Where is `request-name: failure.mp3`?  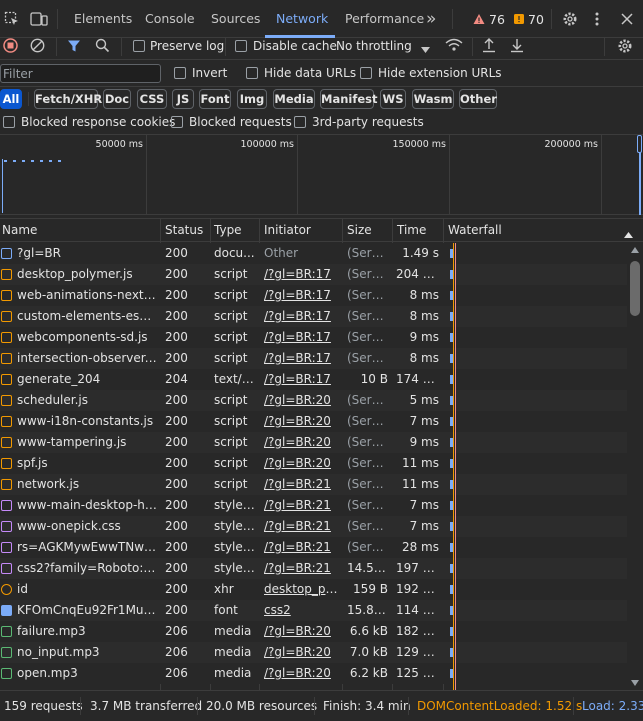 request-name: failure.mp3 is located at coordinates (87, 631).